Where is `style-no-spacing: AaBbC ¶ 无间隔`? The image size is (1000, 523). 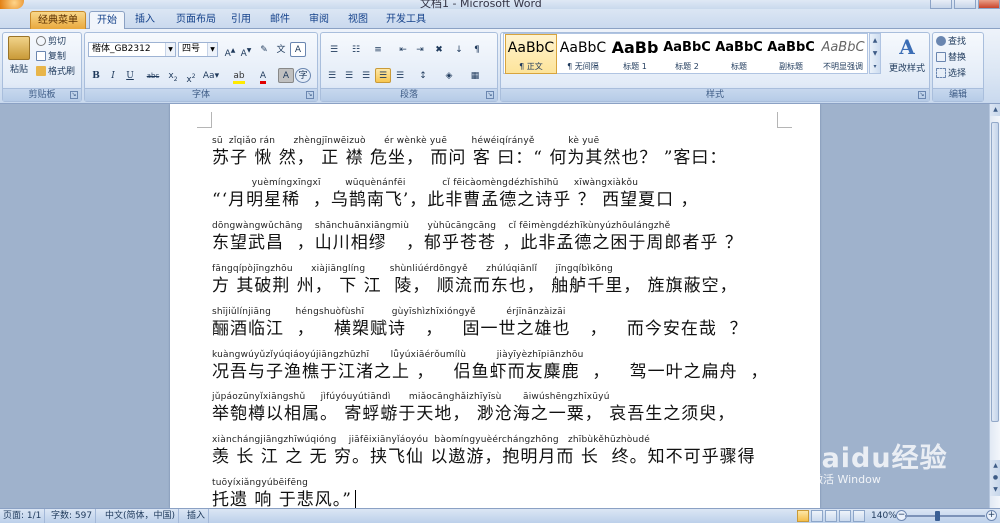
style-no-spacing: AaBbC ¶ 无间隔 is located at coordinates (583, 54).